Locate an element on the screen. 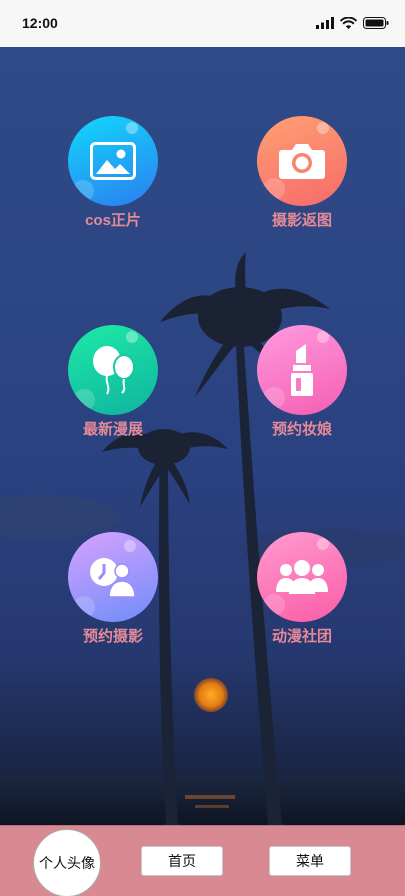  feature-latest-expo: 最新漫展 is located at coordinates (113, 382).